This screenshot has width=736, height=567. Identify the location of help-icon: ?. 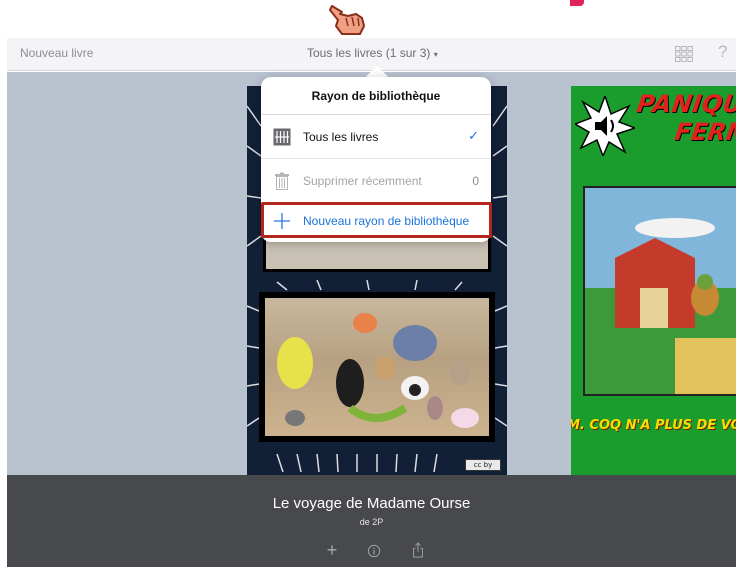
(722, 52).